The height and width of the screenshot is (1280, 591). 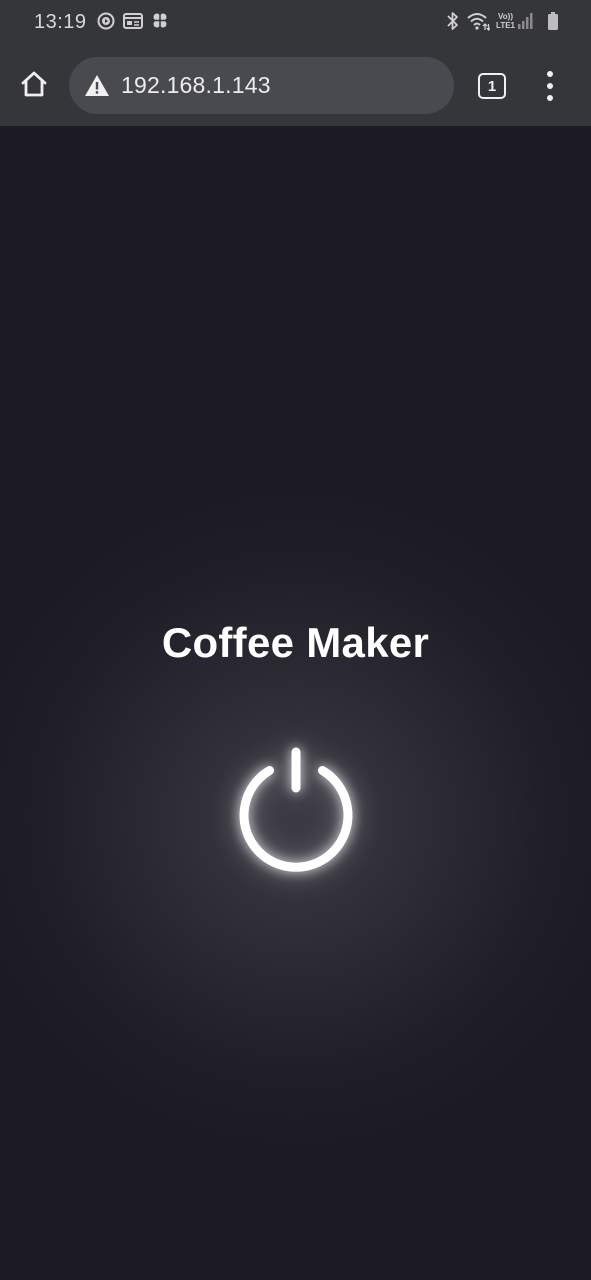 I want to click on play-circle-icon, so click(x=106, y=21).